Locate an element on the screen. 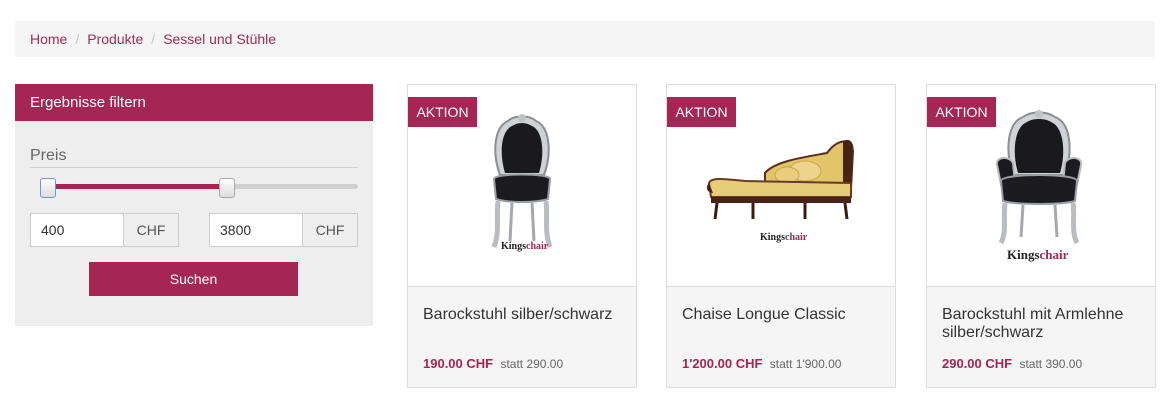 The image size is (1171, 400). product-old-price: statt 1'900.00 is located at coordinates (805, 364).